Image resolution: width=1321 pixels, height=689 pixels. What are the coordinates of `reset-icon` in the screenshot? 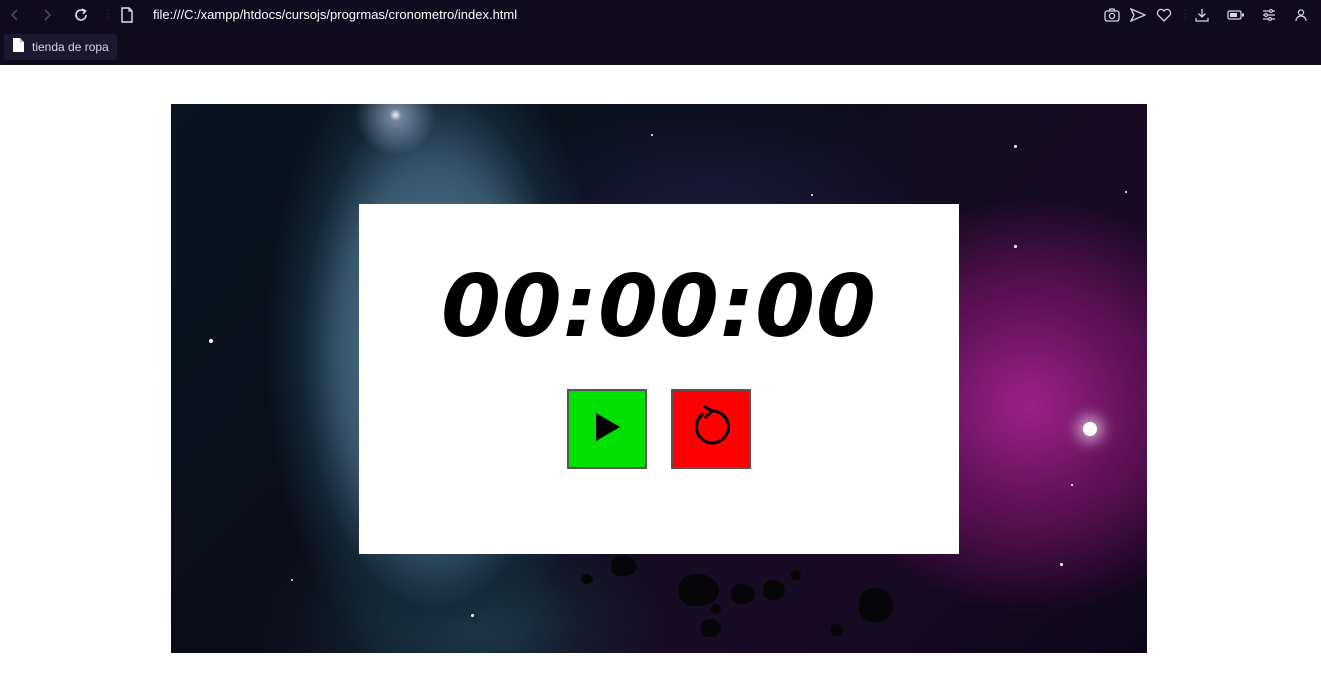 It's located at (711, 429).